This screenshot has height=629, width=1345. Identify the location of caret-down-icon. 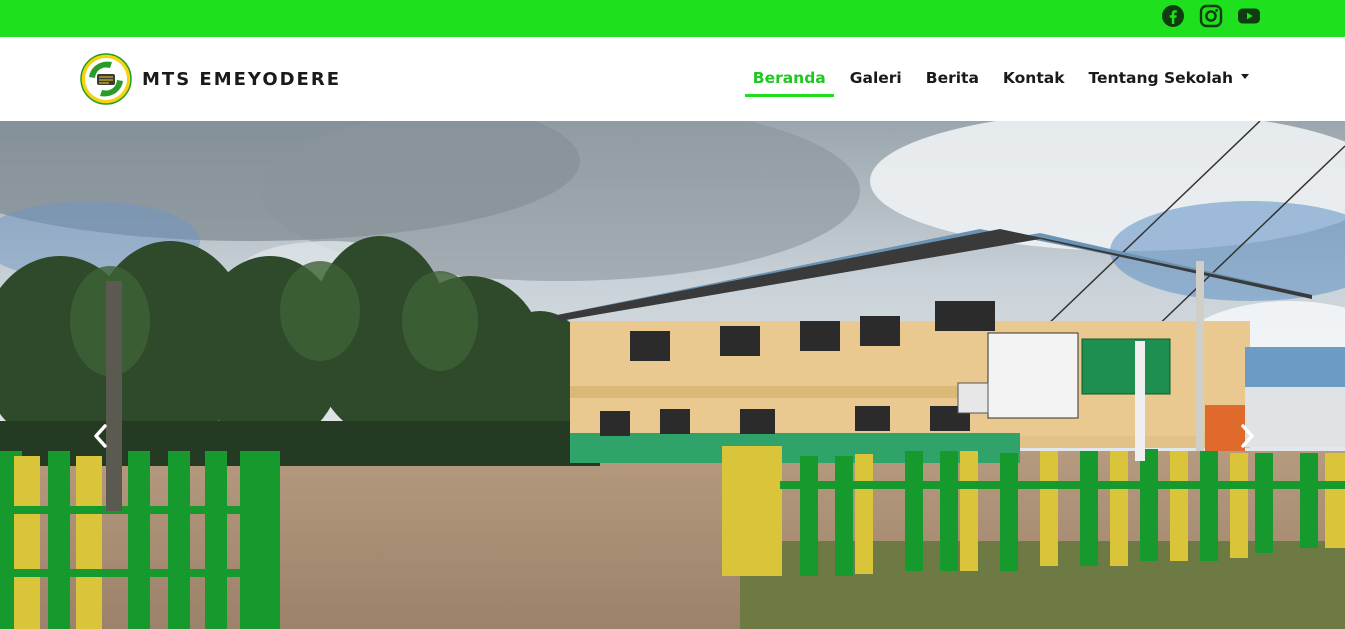
(1245, 76).